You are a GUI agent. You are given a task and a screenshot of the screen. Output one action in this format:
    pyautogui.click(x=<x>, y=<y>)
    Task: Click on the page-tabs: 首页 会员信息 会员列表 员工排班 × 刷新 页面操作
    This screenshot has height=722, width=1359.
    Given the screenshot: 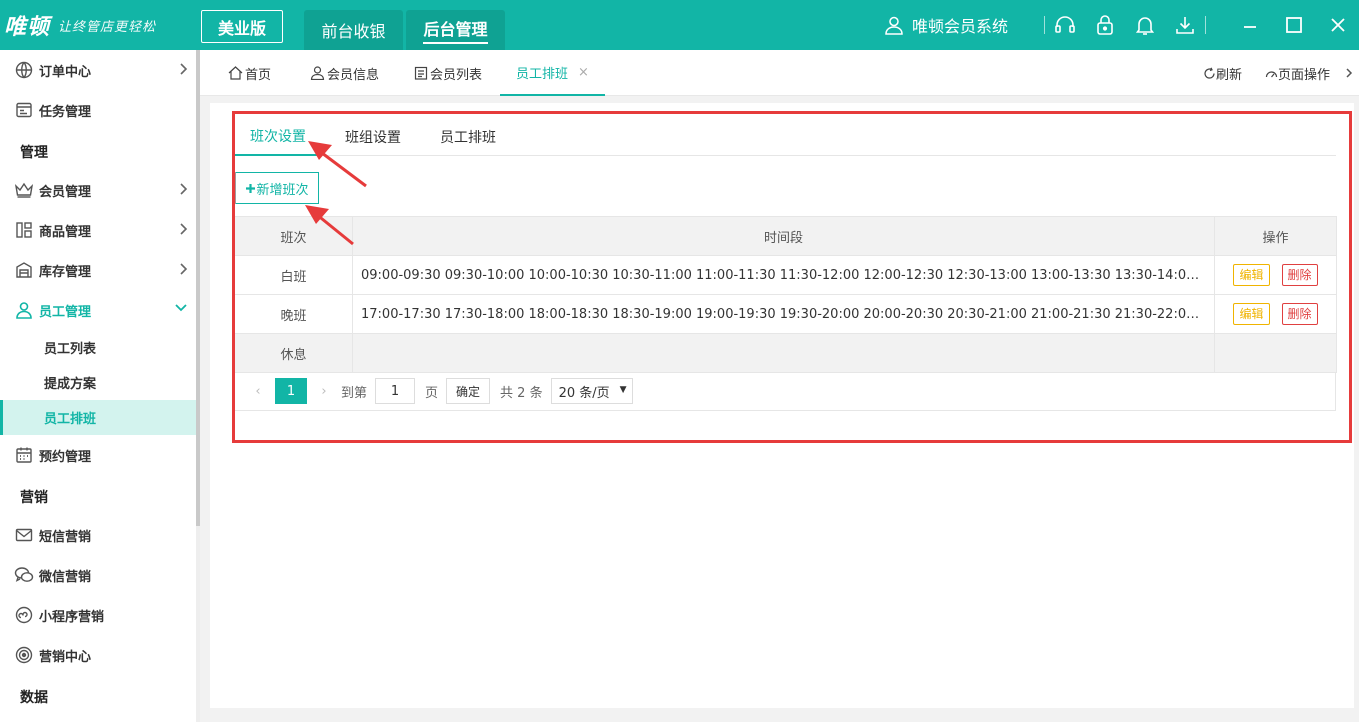 What is the action you would take?
    pyautogui.click(x=779, y=73)
    